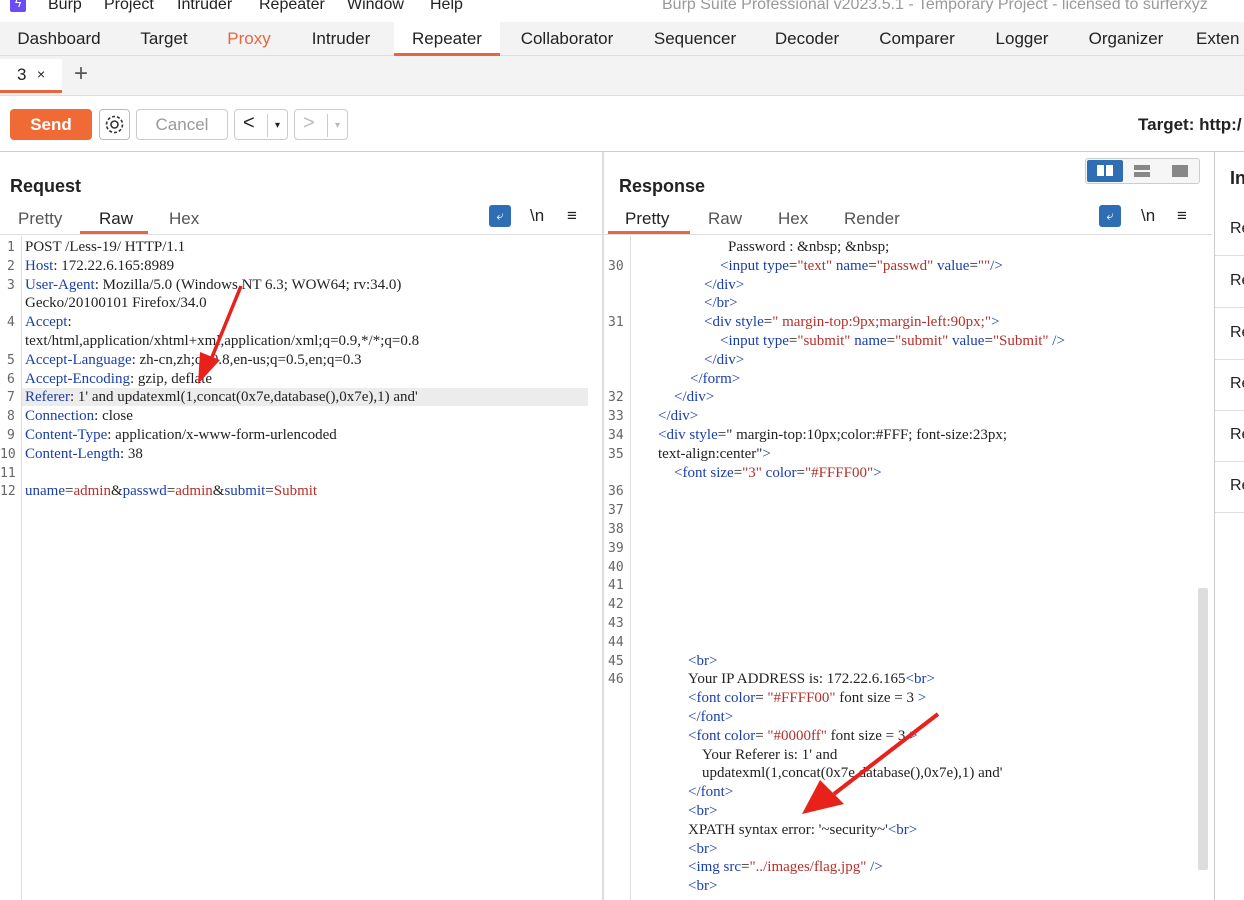 This screenshot has height=900, width=1244. What do you see at coordinates (714, 454) in the screenshot?
I see `response-line: text-align:center">` at bounding box center [714, 454].